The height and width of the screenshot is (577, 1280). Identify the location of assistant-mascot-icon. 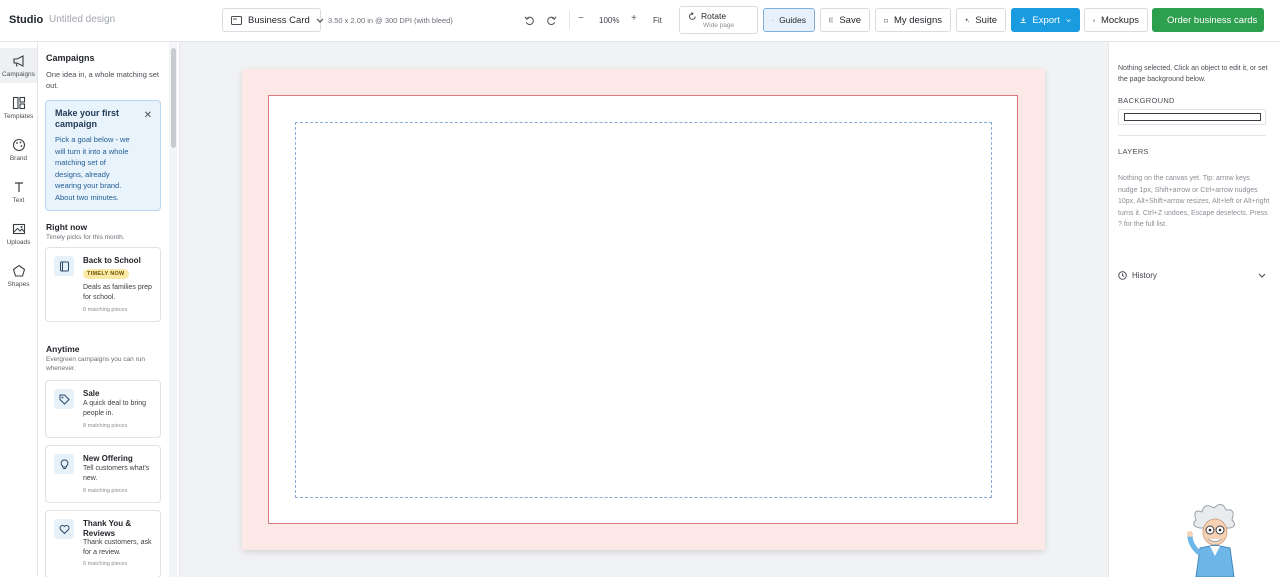
(1214, 538).